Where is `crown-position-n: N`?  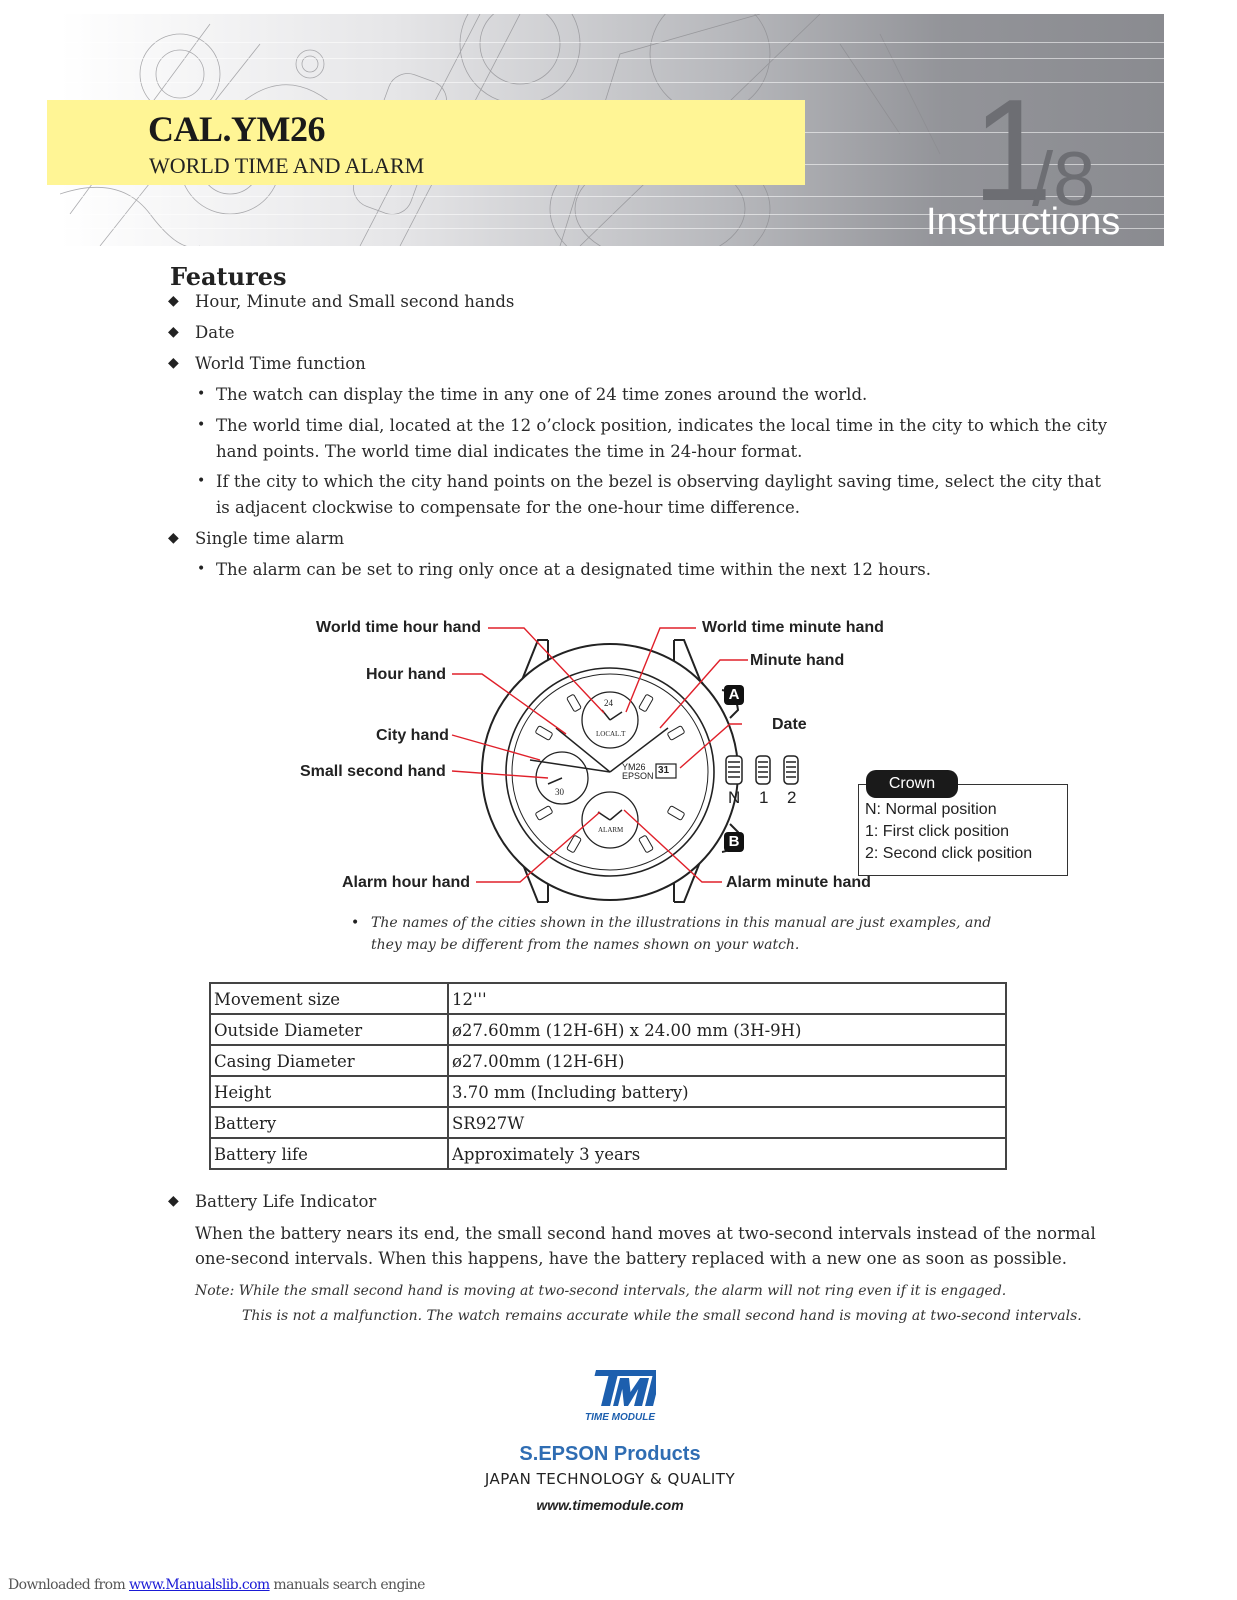
crown-position-n: N is located at coordinates (734, 797).